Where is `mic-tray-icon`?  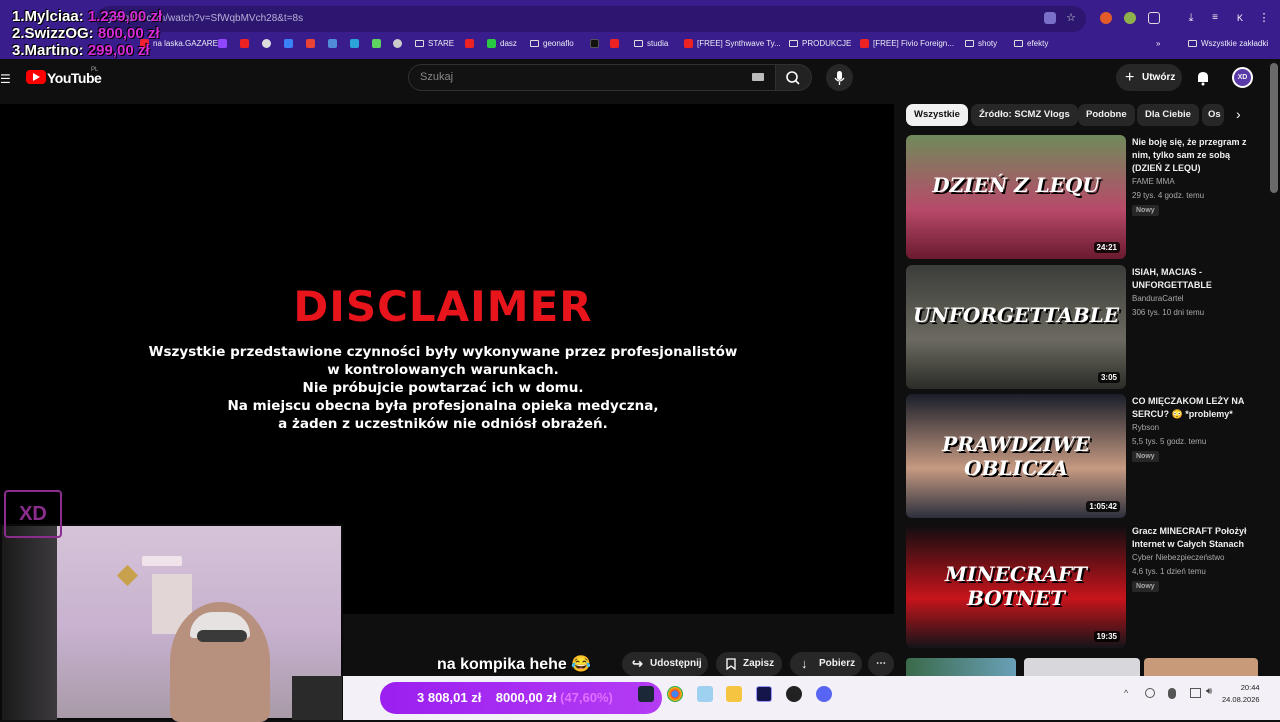
mic-tray-icon is located at coordinates (1172, 693).